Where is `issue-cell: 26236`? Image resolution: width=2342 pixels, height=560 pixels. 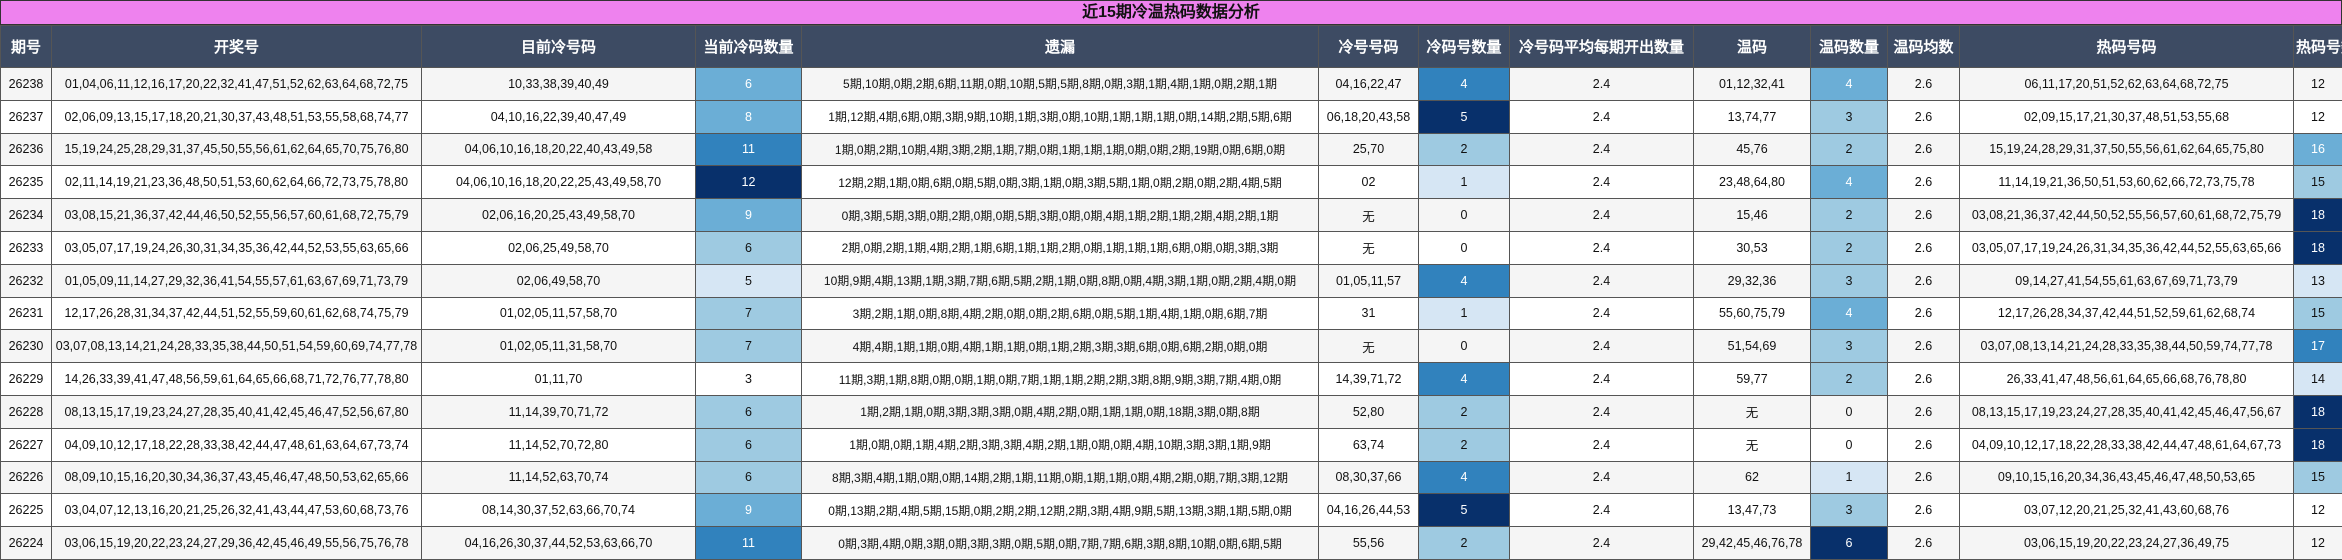 issue-cell: 26236 is located at coordinates (26, 149).